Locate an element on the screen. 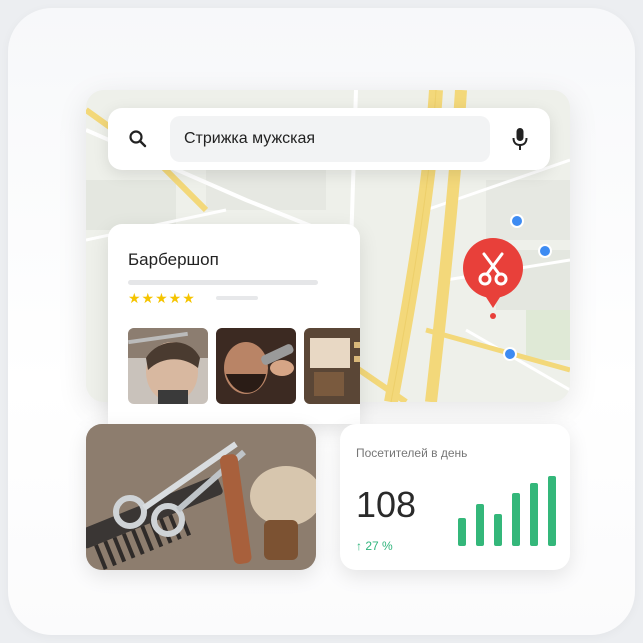 This screenshot has height=643, width=643. search-query-text: Стрижка мужская is located at coordinates (250, 138).